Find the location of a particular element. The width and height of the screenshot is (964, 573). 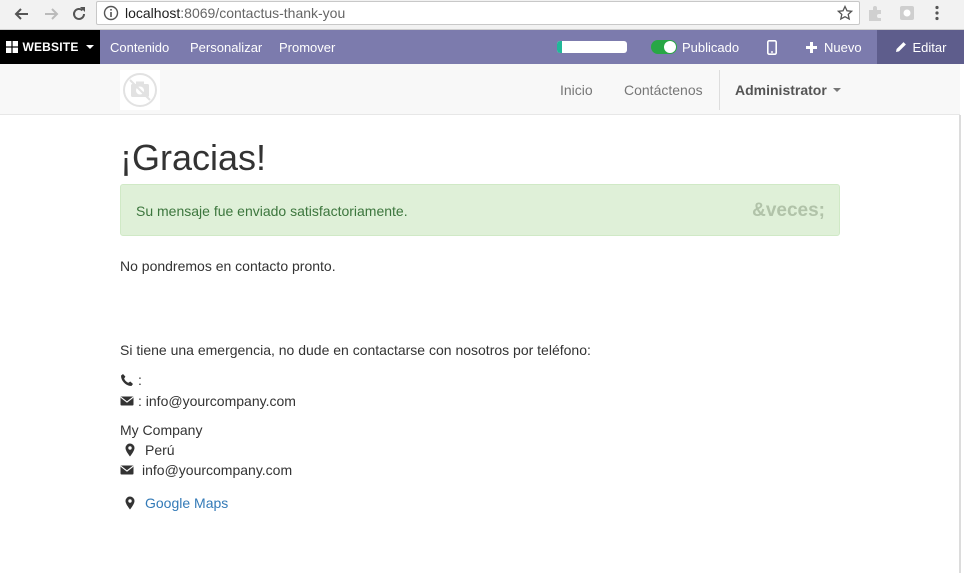

seo-progress-fill is located at coordinates (559, 47).